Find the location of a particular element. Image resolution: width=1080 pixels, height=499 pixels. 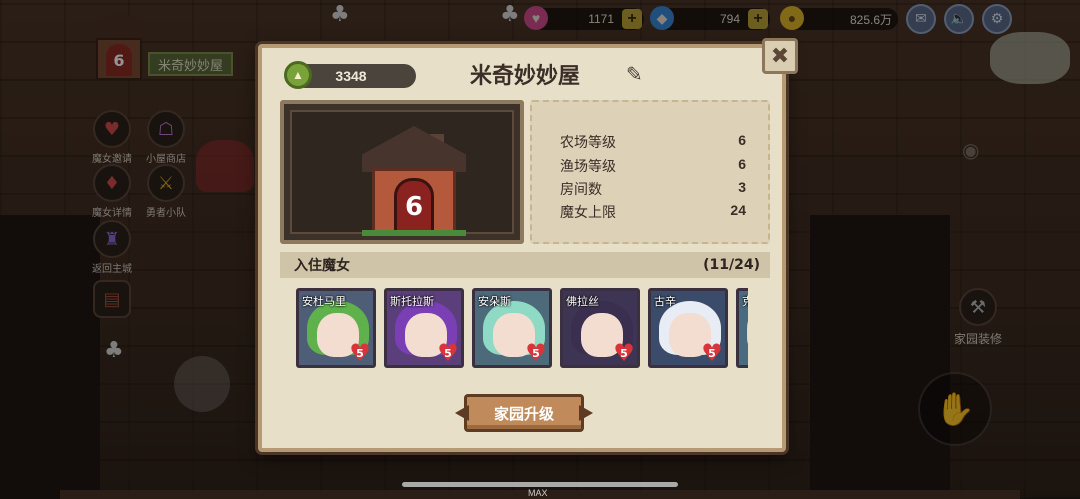

resident-card: 安朵斯 5 is located at coordinates (512, 328).